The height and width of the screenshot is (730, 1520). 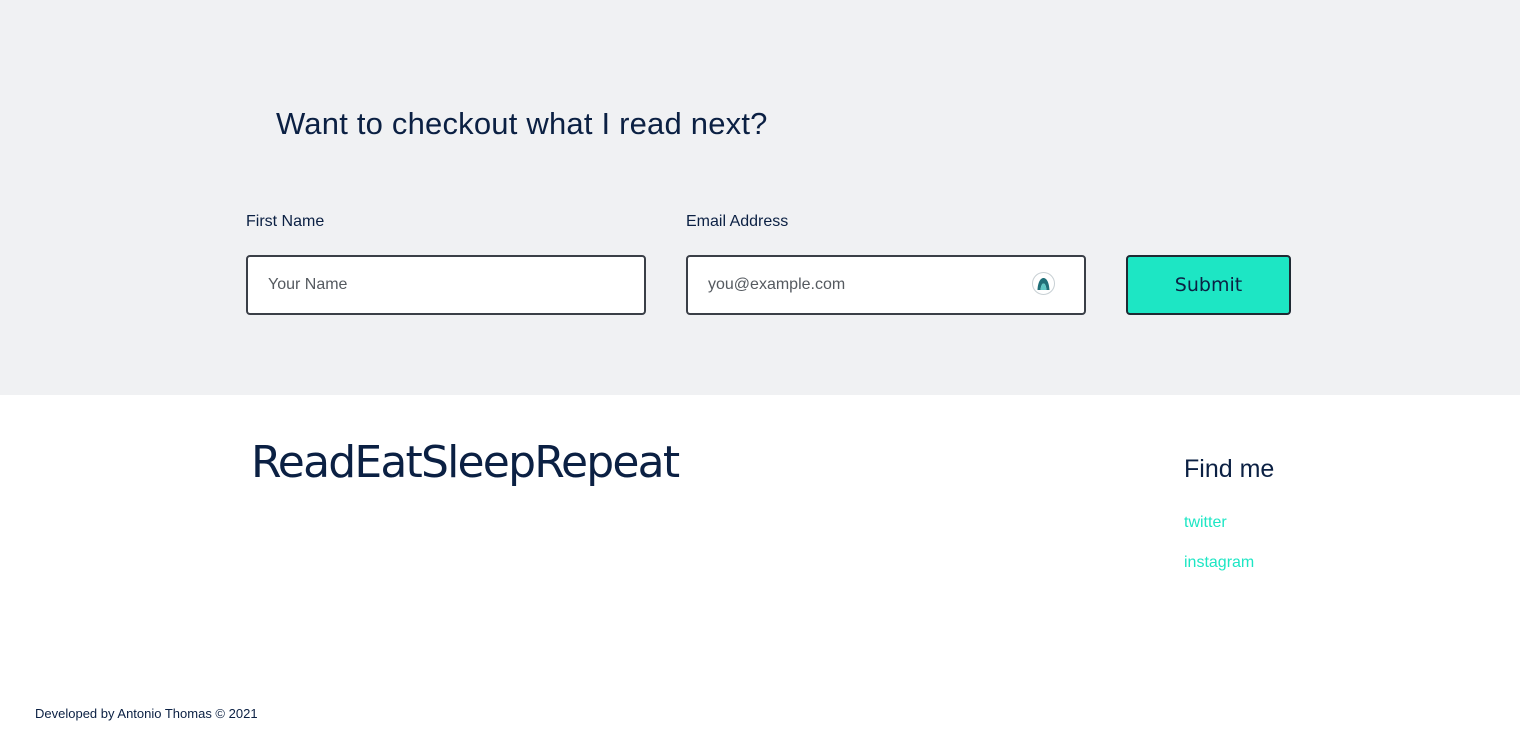 What do you see at coordinates (146, 713) in the screenshot?
I see `developer-credit: Developed by Antonio Thomas © 2021` at bounding box center [146, 713].